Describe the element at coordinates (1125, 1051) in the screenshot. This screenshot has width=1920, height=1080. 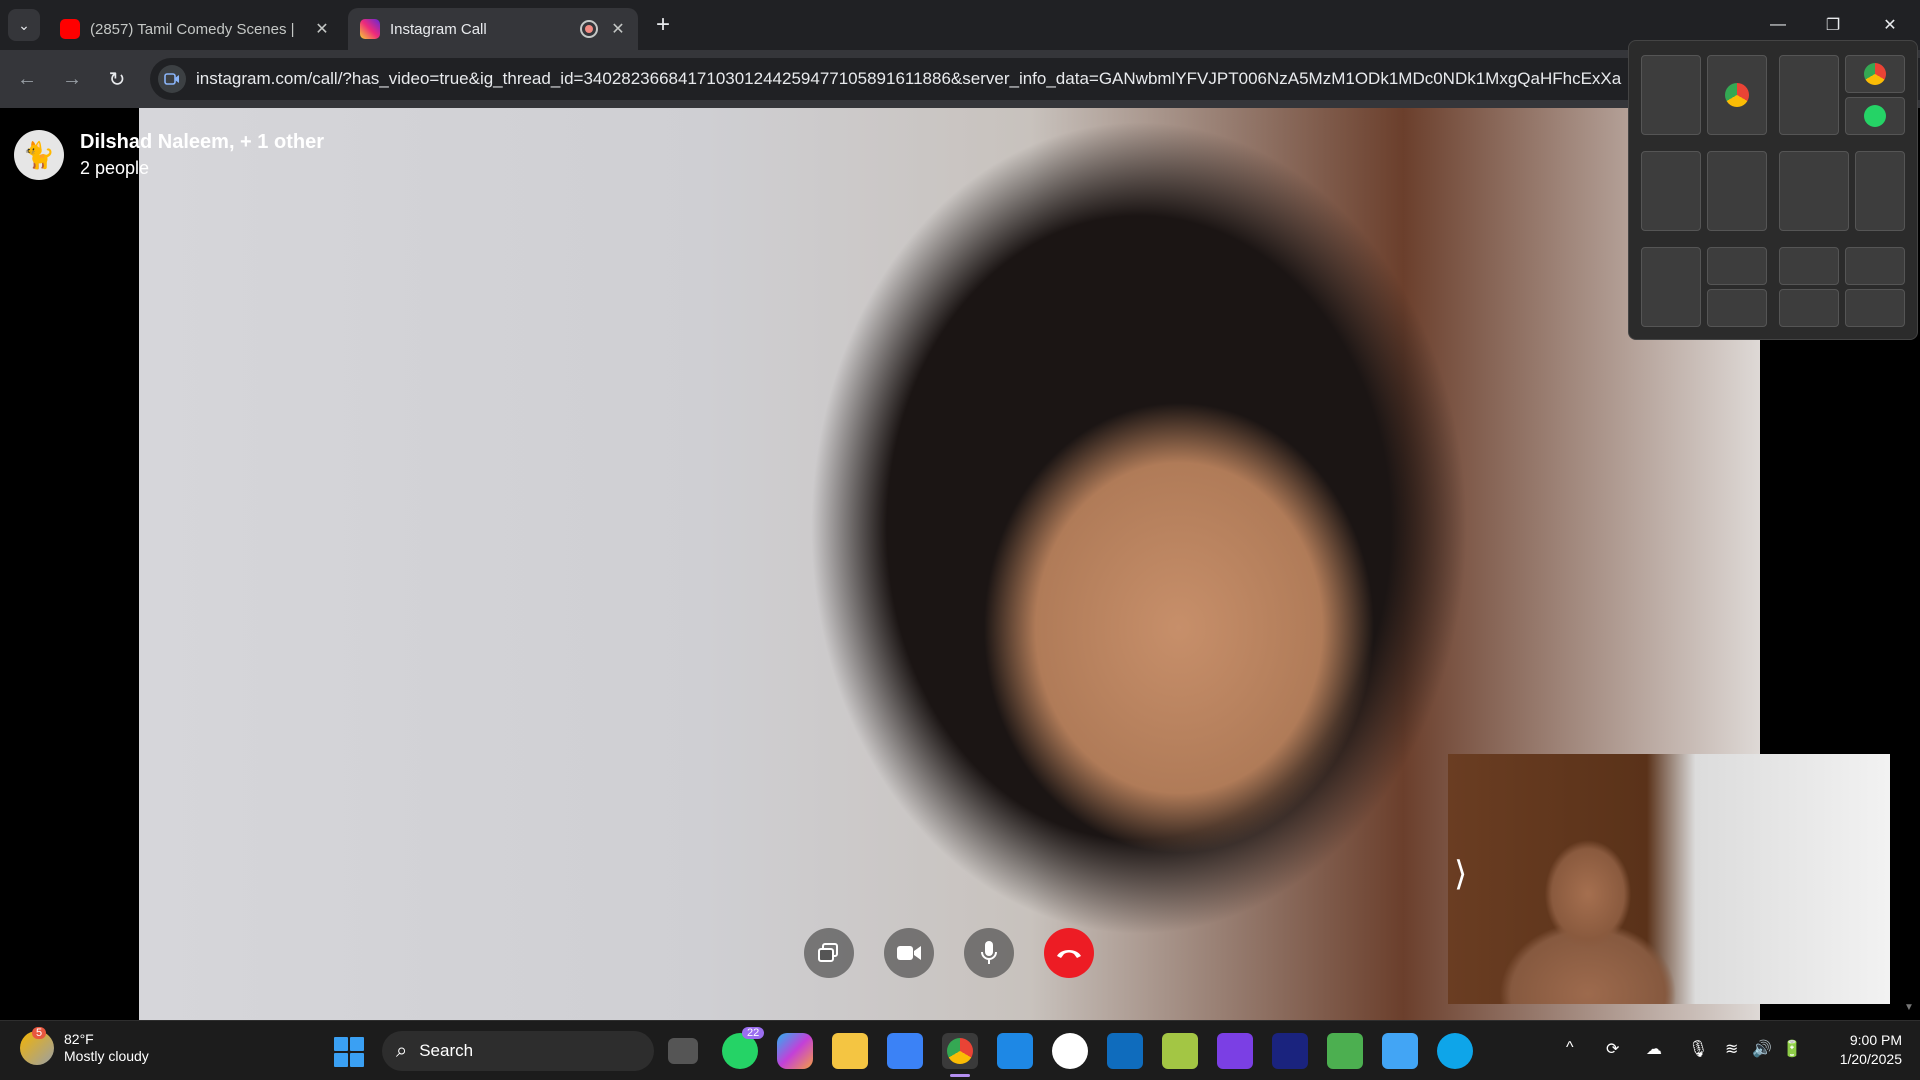
I see `outlook-icon` at that location.